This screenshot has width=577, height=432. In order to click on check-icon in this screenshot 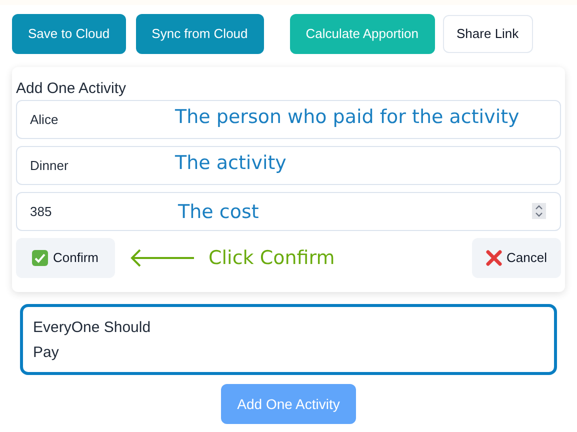, I will do `click(40, 258)`.